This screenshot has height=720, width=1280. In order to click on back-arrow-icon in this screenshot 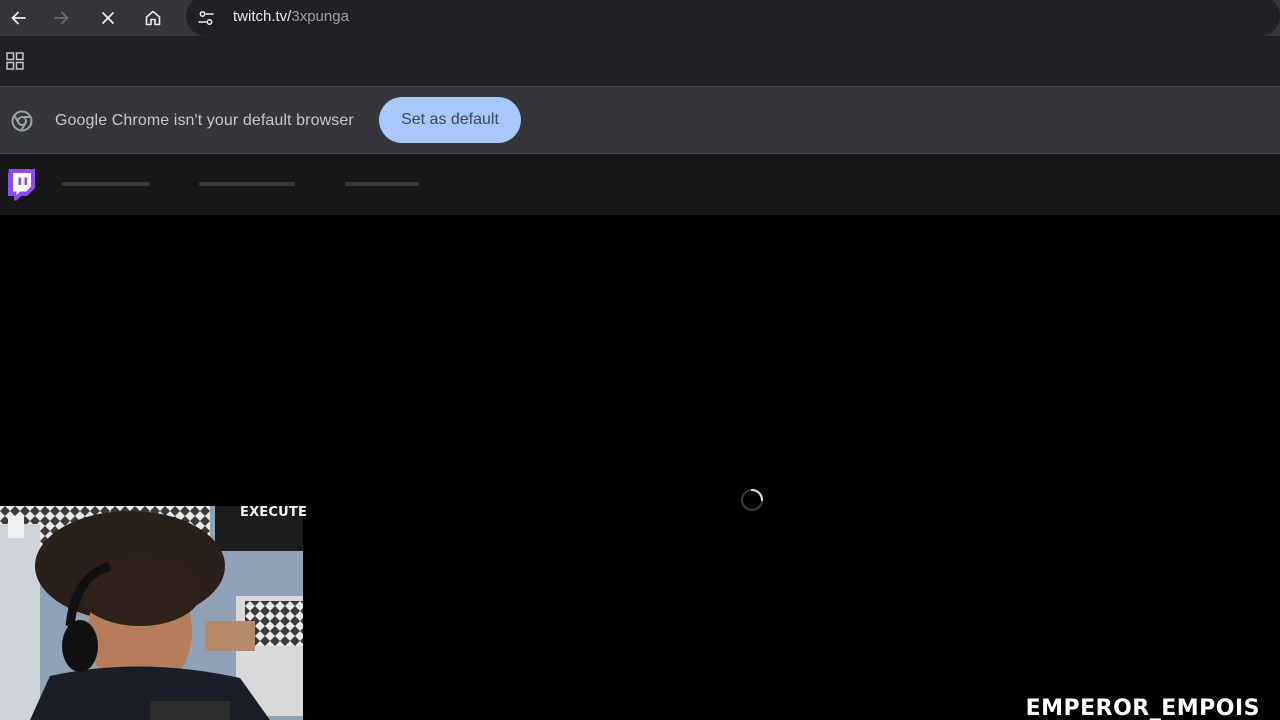, I will do `click(18, 18)`.